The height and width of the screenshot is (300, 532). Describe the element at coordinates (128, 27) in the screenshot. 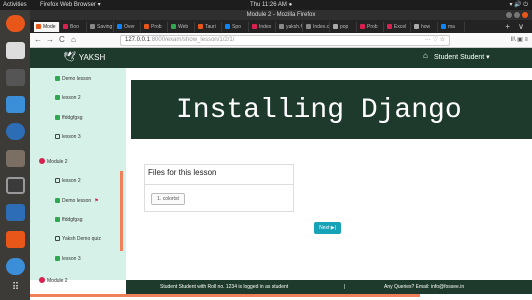

I see `browser-tab: Over` at that location.